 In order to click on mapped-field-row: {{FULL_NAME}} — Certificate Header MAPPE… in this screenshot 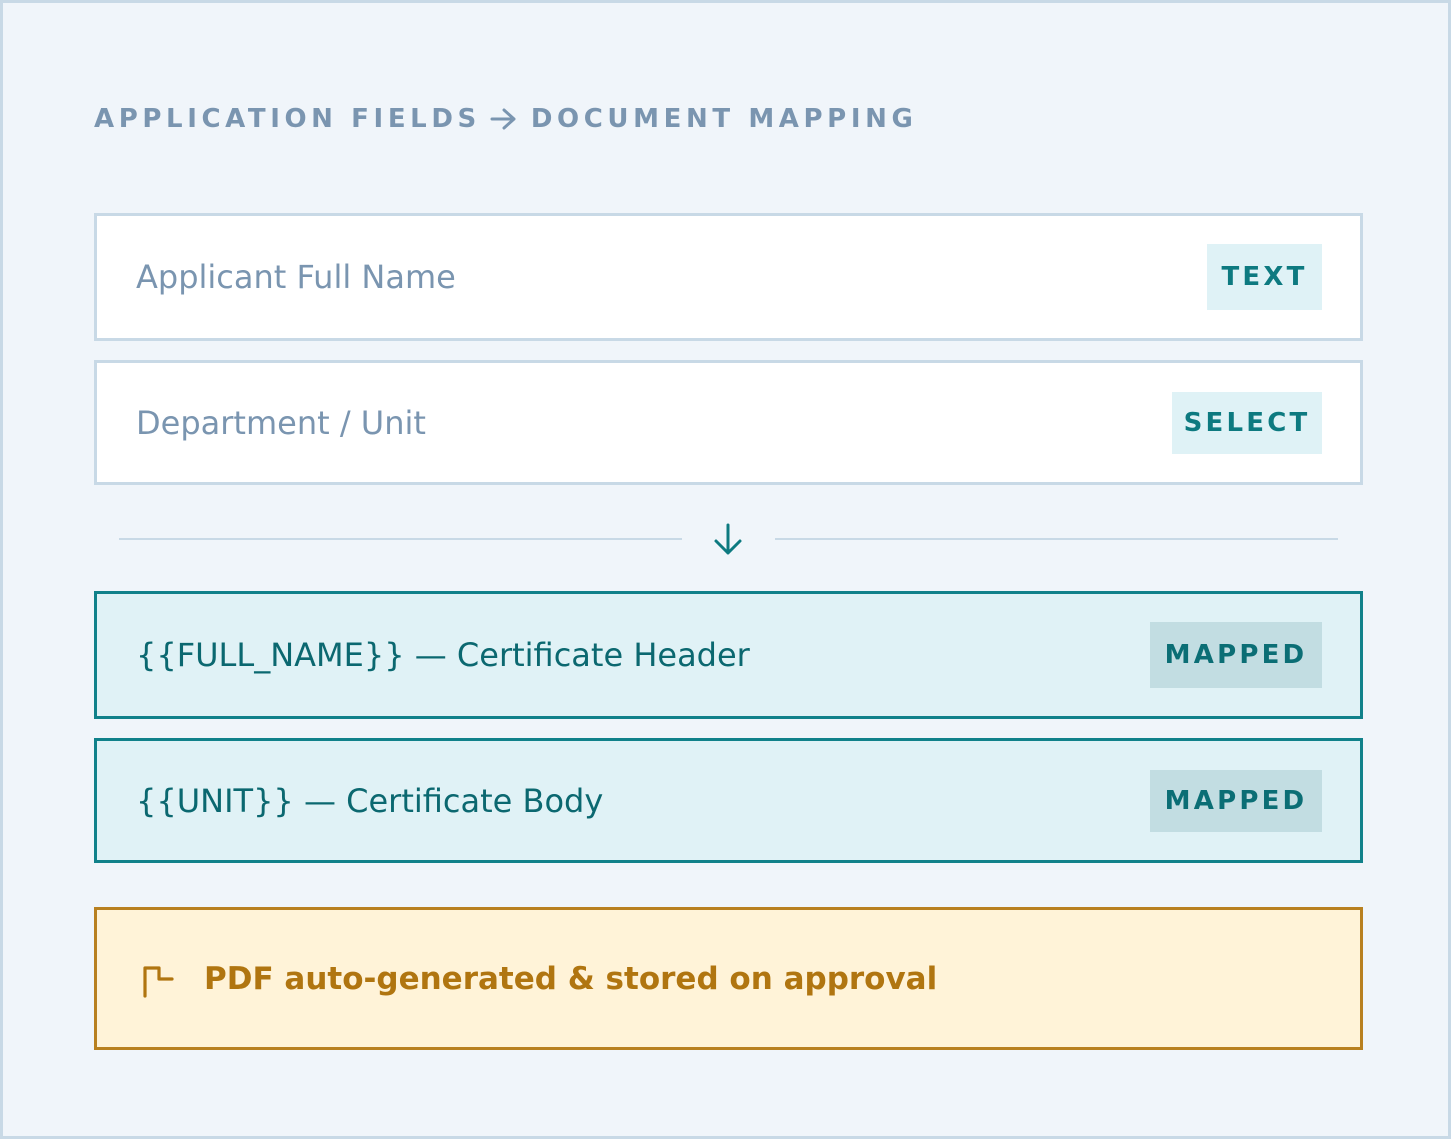, I will do `click(728, 655)`.